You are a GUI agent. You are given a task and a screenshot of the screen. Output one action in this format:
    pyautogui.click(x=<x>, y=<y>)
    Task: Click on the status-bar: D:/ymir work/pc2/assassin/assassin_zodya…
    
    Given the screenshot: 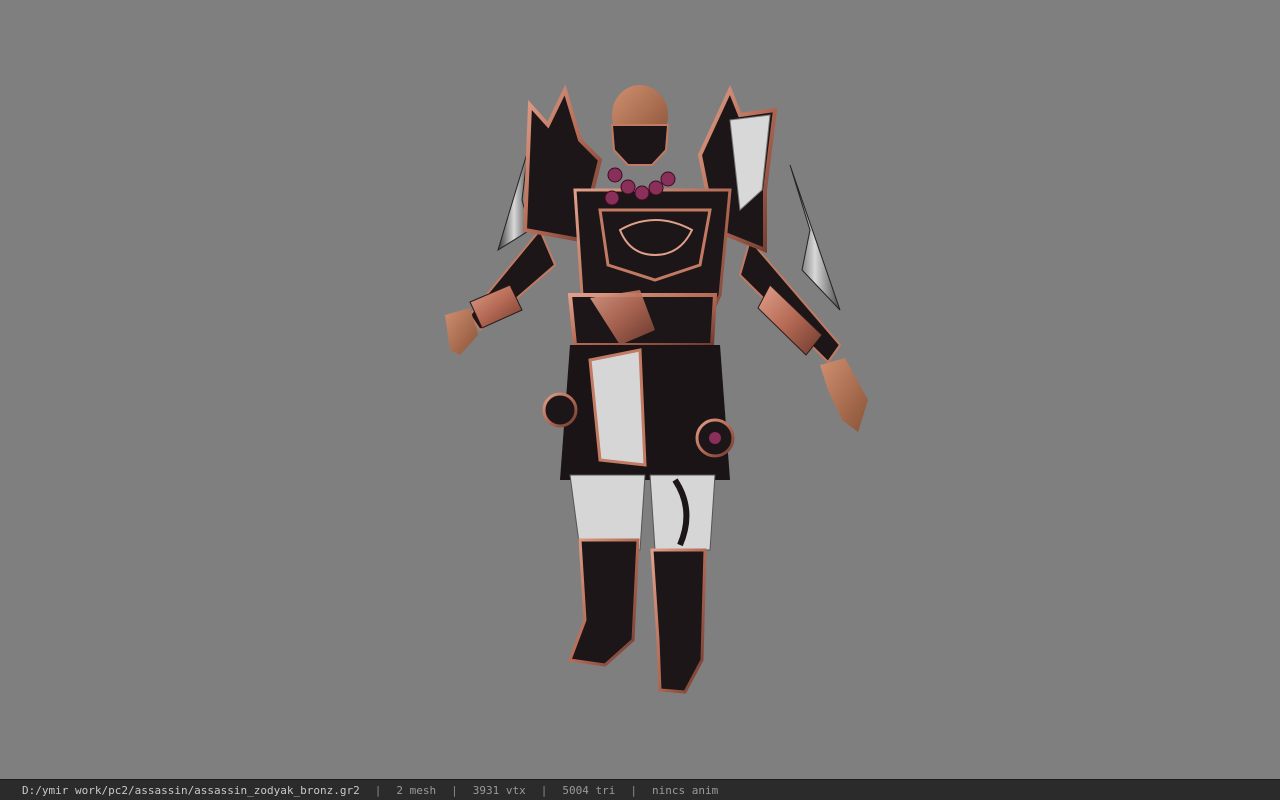 What is the action you would take?
    pyautogui.click(x=640, y=789)
    